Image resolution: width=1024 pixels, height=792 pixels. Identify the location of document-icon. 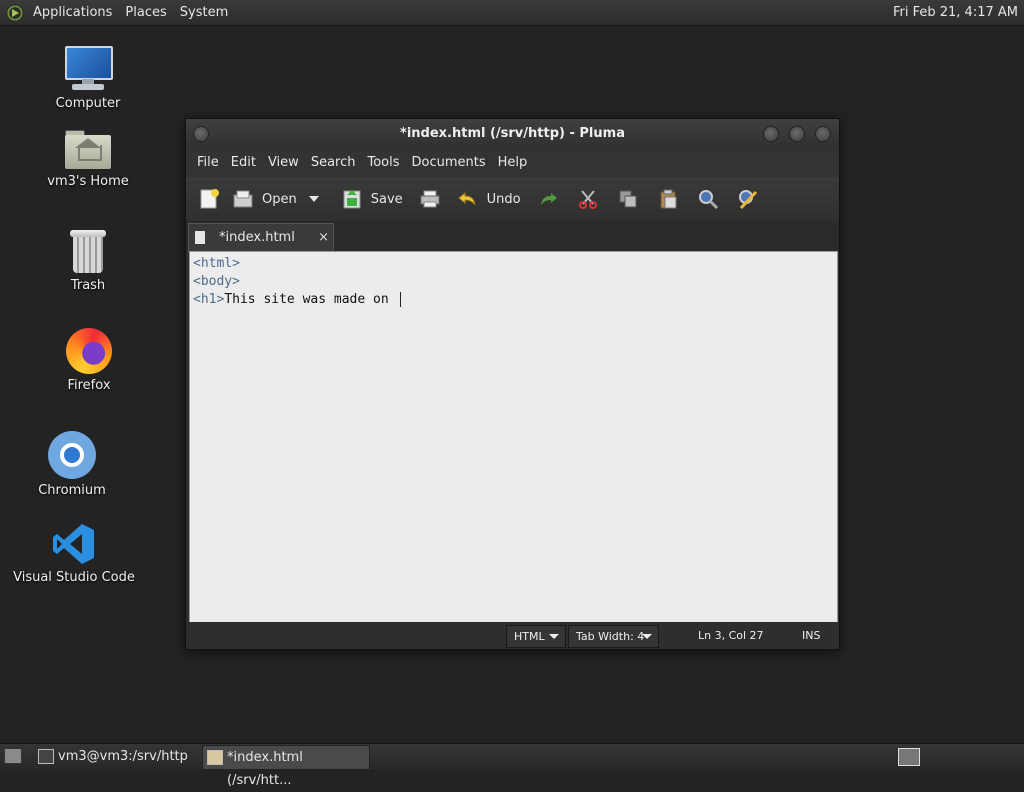
(200, 237).